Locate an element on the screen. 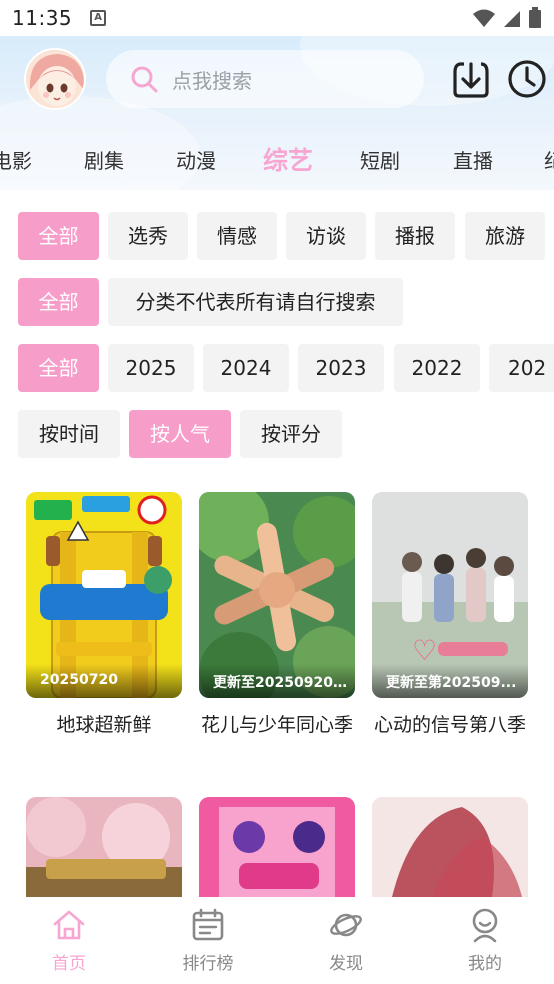  show-card: ♡ 更新至第202509... 心动的信号第八季 is located at coordinates (450, 616).